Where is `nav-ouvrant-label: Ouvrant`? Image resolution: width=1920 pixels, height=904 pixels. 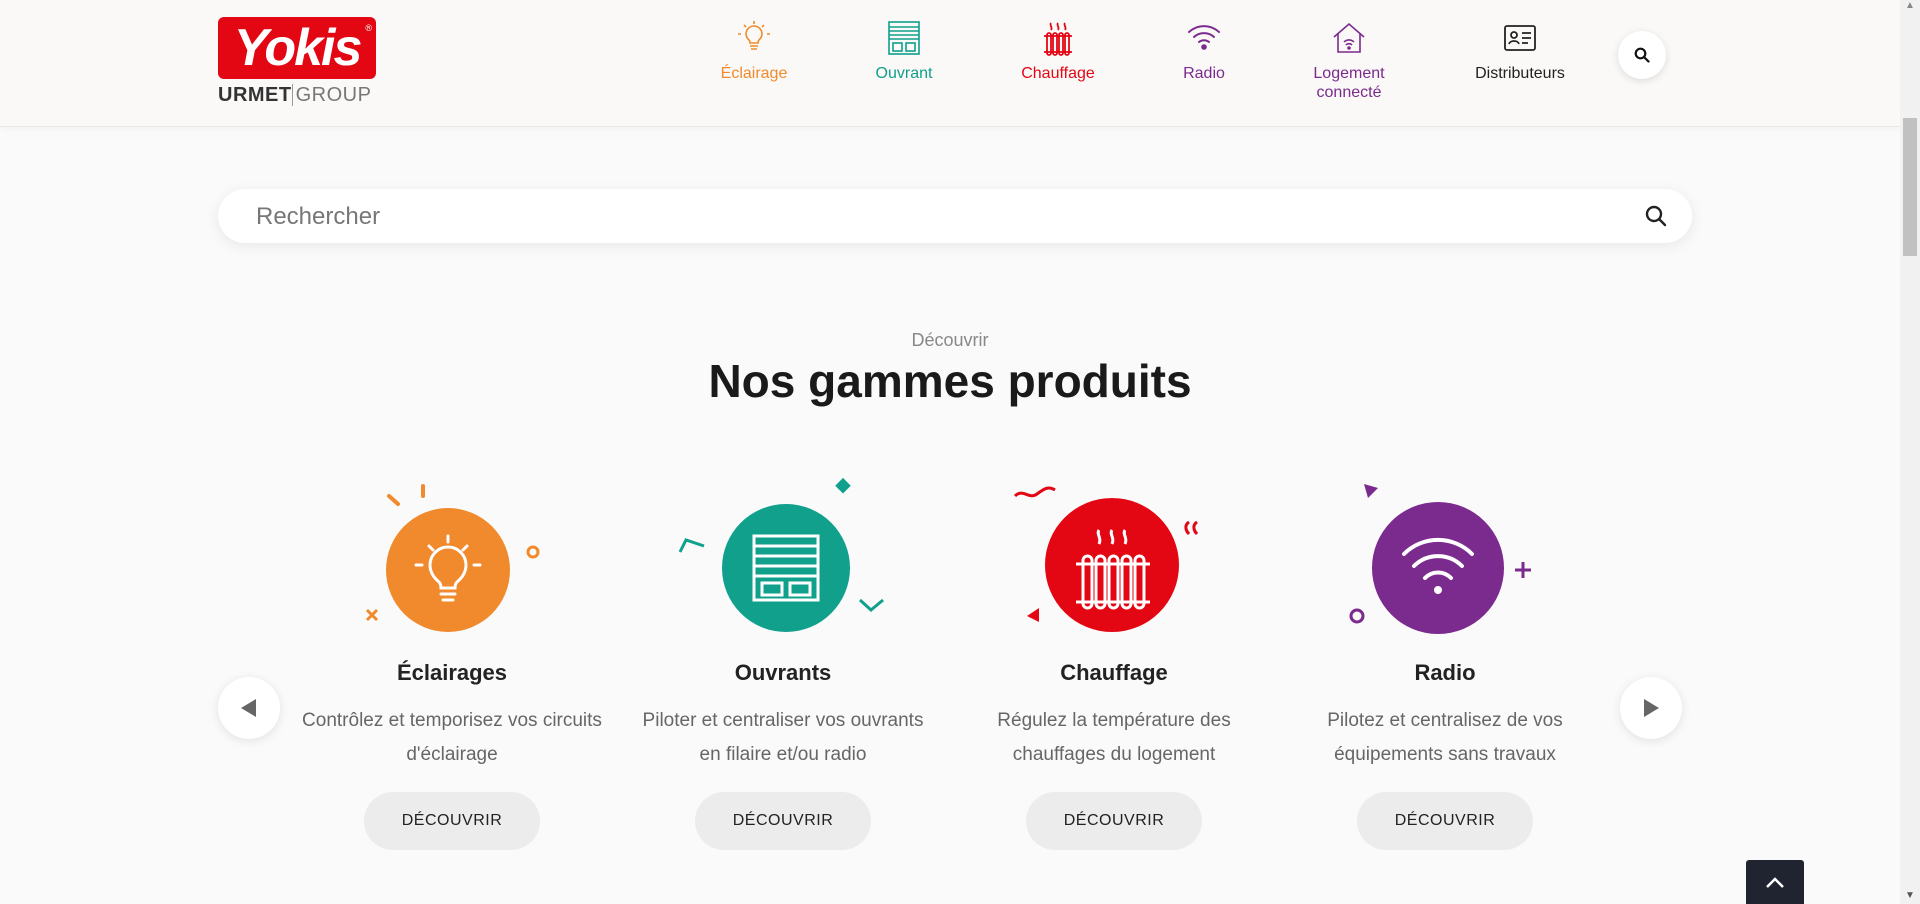
nav-ouvrant-label: Ouvrant is located at coordinates (904, 73).